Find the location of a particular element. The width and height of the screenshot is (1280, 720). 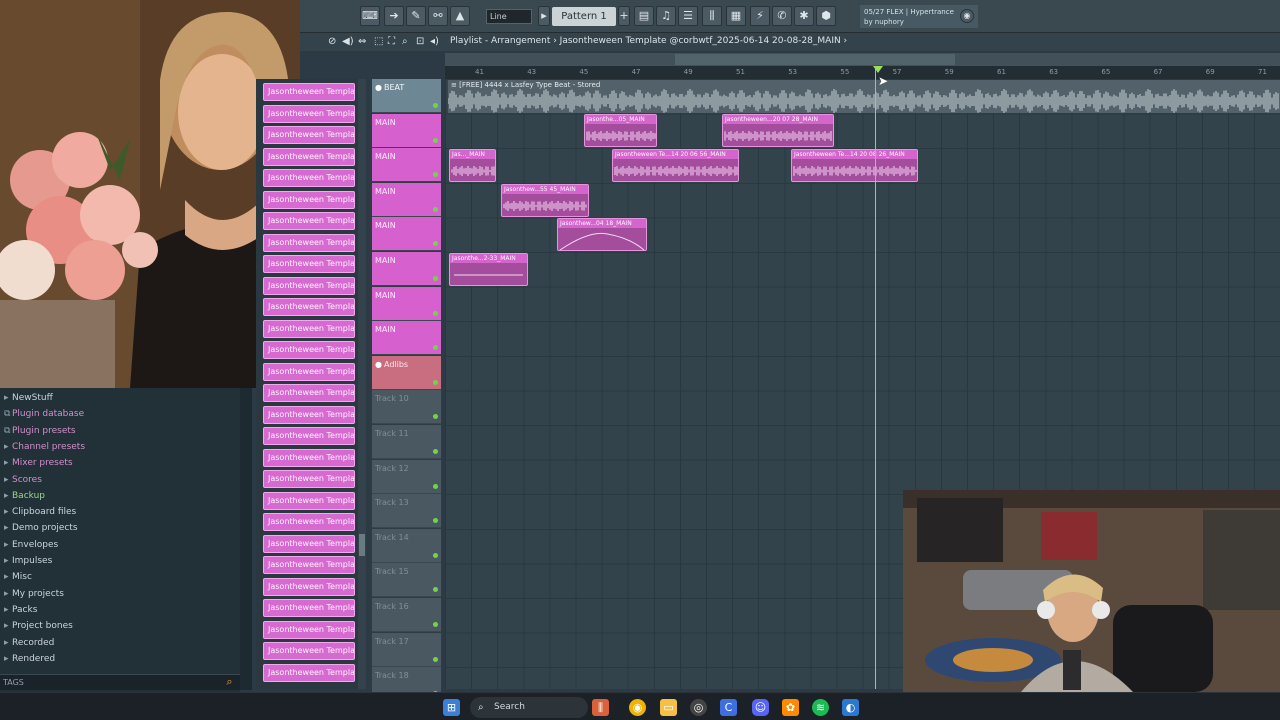

browser-item: ▸ Recorded is located at coordinates (118, 643).